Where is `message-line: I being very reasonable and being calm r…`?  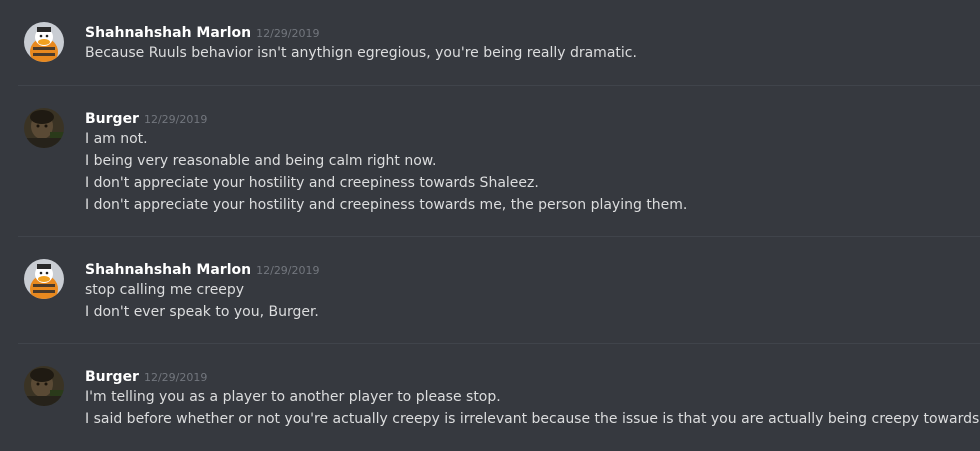
message-line: I being very reasonable and being calm r… is located at coordinates (261, 161).